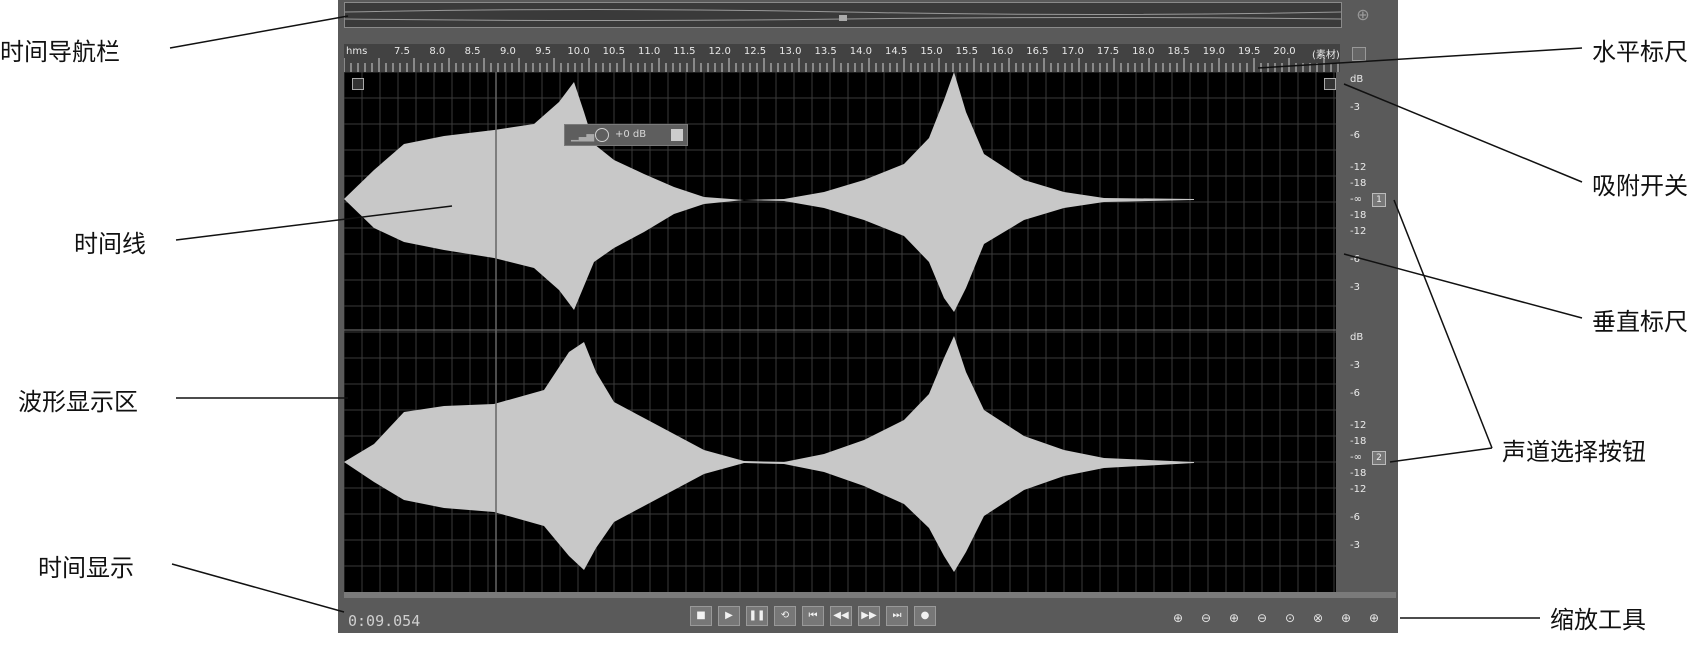 This screenshot has width=1700, height=649. Describe the element at coordinates (841, 65) in the screenshot. I see `ruler-ticks` at that location.